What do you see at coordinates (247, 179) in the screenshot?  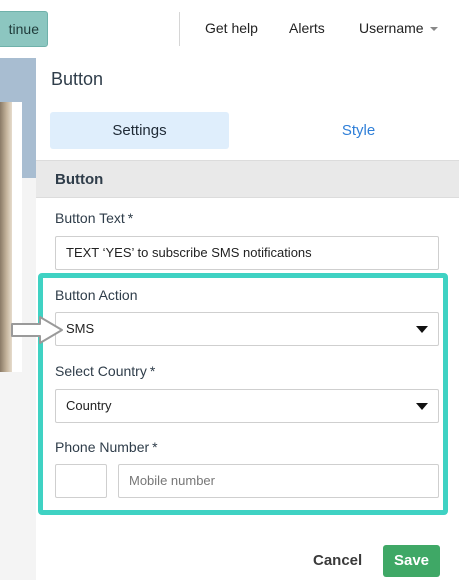 I see `section-header: Button` at bounding box center [247, 179].